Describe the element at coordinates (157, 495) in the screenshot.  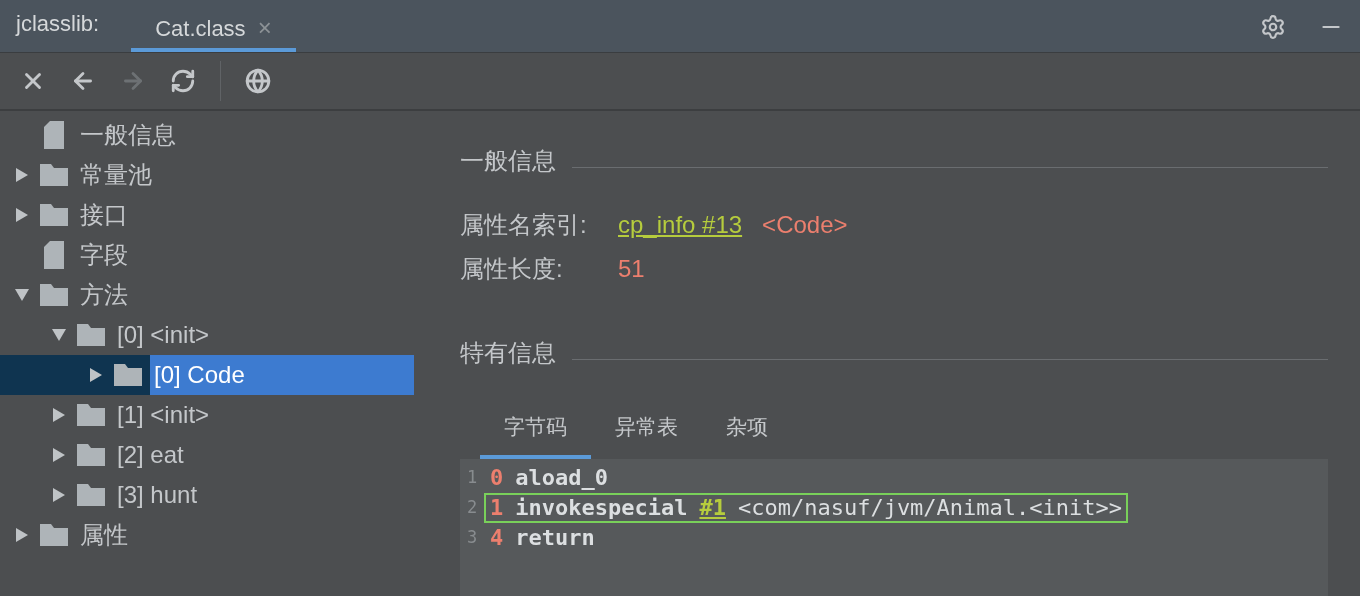
I see `tree-item: [3] hunt` at that location.